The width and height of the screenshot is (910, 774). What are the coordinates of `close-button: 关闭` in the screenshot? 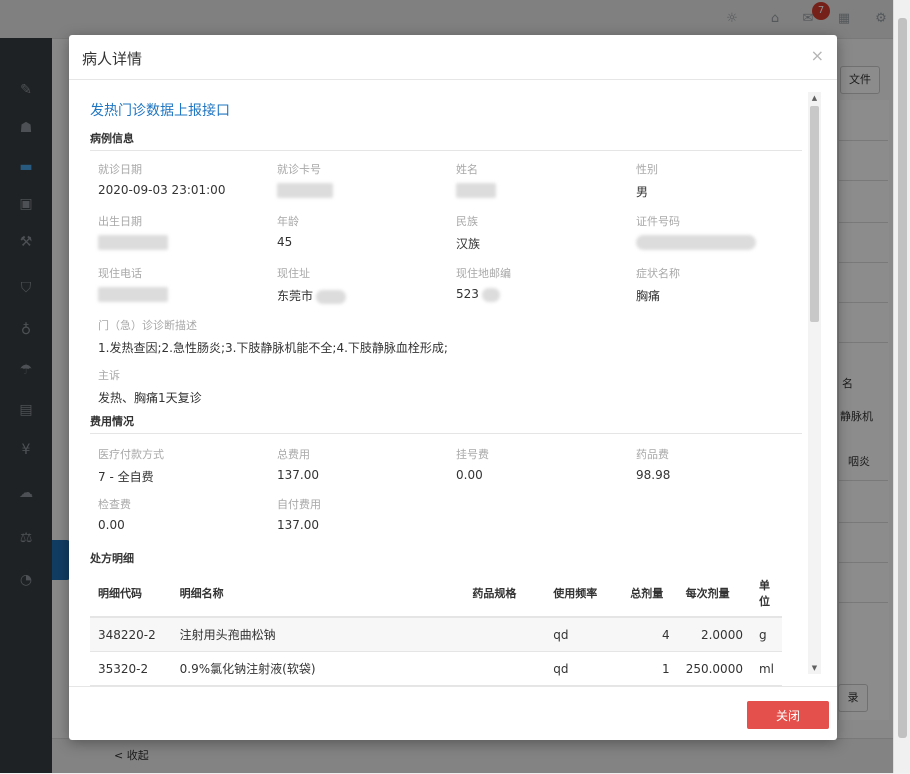 It's located at (788, 715).